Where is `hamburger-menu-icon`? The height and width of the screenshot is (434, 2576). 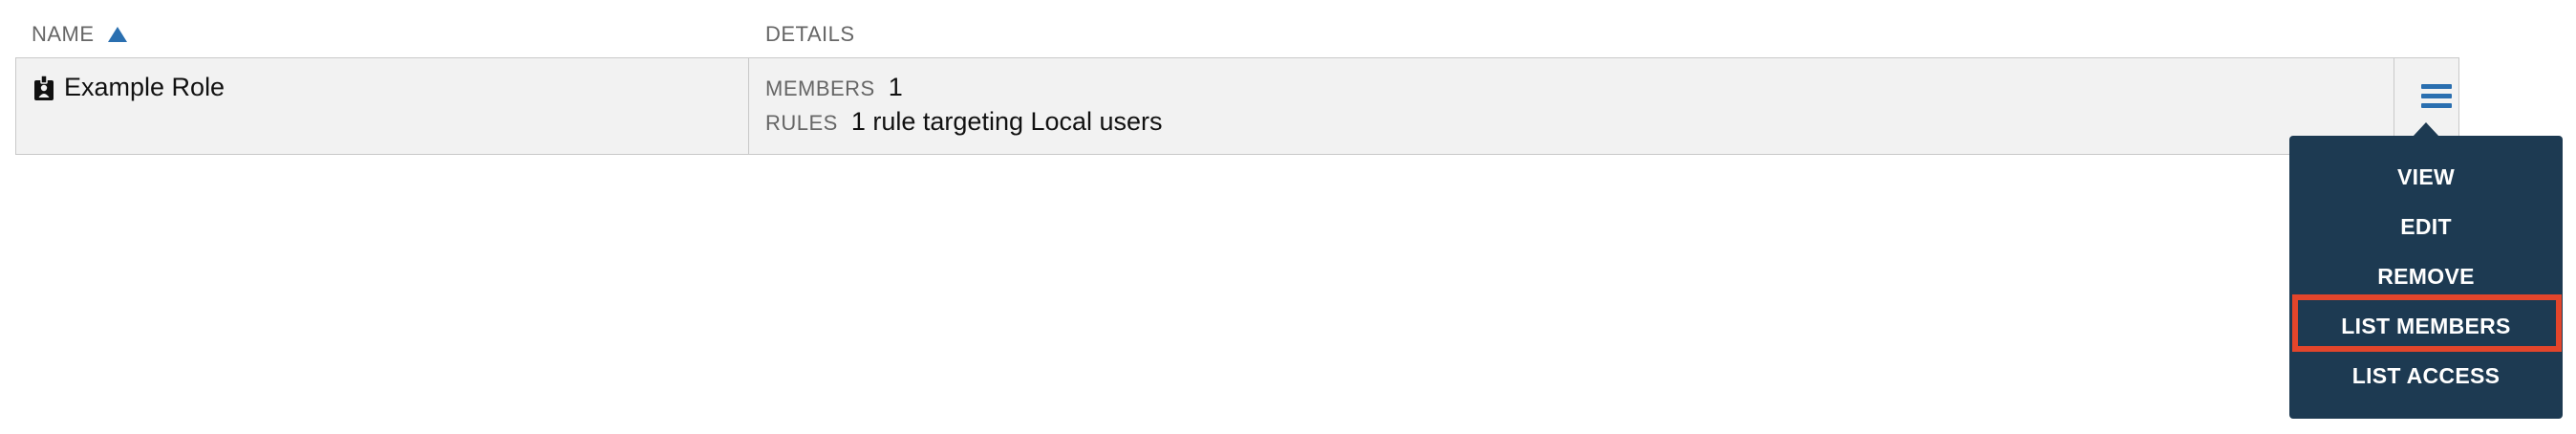 hamburger-menu-icon is located at coordinates (2436, 96).